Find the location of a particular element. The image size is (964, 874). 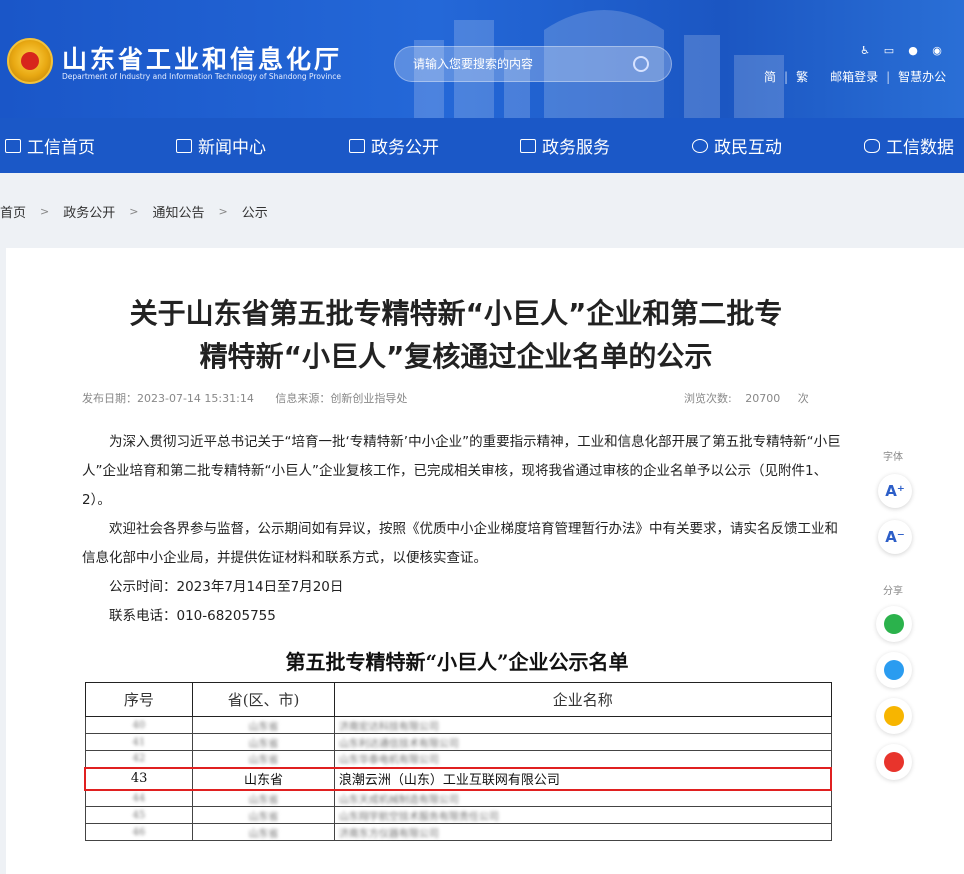

share-qq-button is located at coordinates (894, 670).